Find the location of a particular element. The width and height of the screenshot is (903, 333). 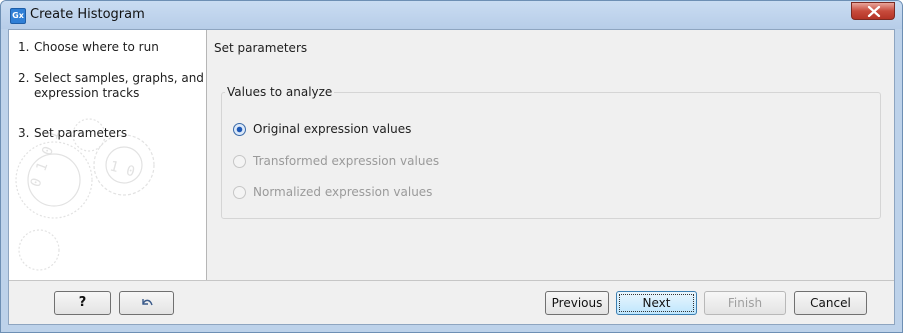

close-button is located at coordinates (873, 11).